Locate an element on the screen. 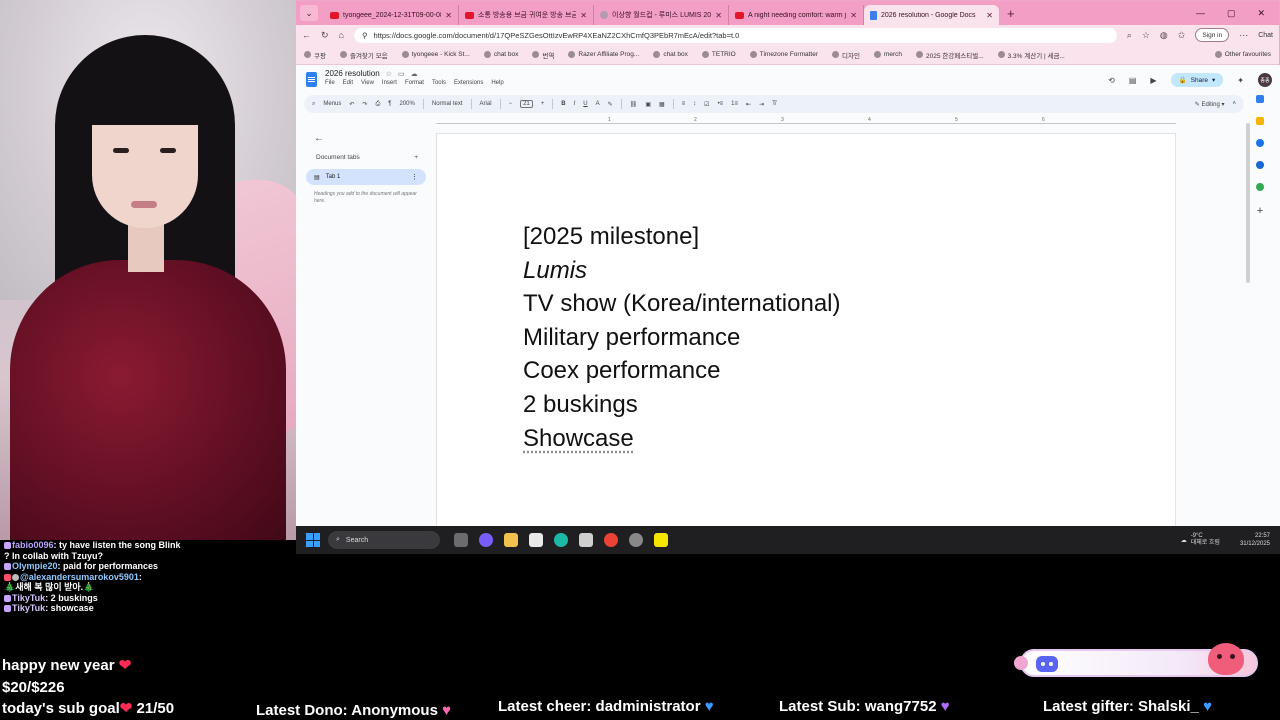  menu-view: View is located at coordinates (367, 83).